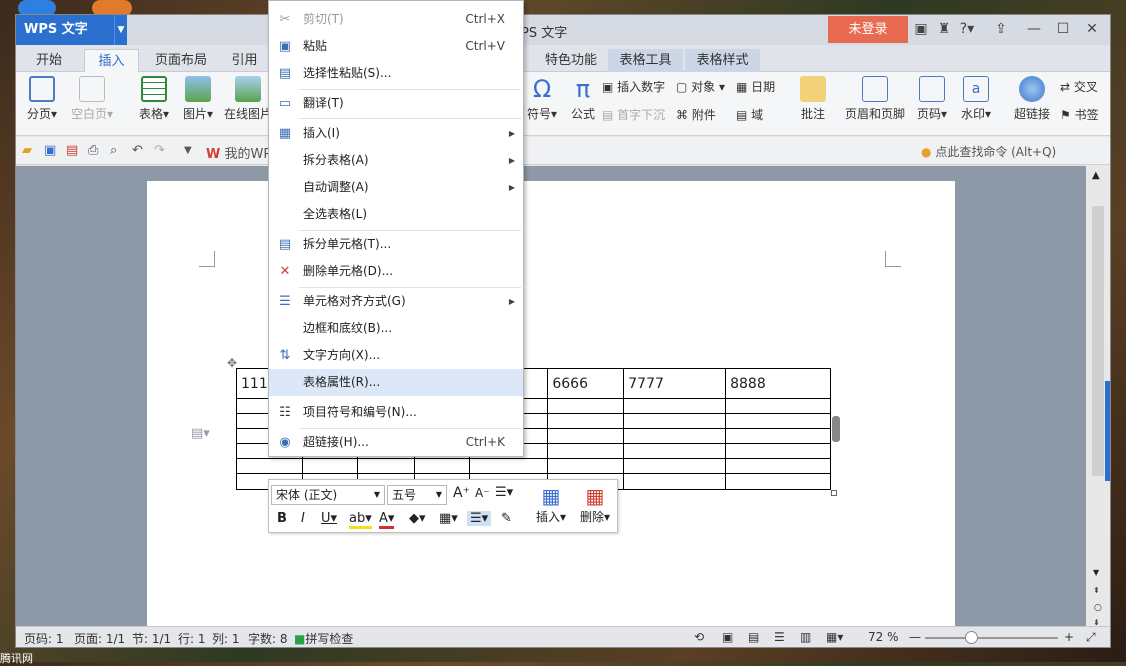 The image size is (1126, 666). What do you see at coordinates (417, 495) in the screenshot?
I see `font-size-select: 五号 ▼` at bounding box center [417, 495].